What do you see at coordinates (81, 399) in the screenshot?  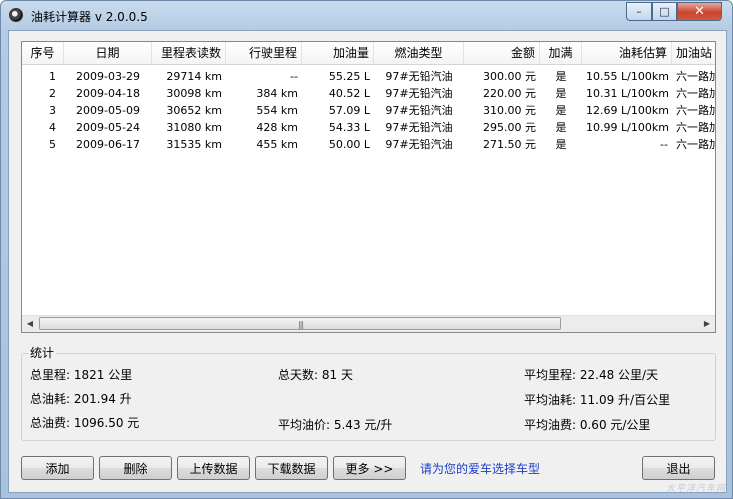 I see `total-fuel: 总油耗: 201.94 升` at bounding box center [81, 399].